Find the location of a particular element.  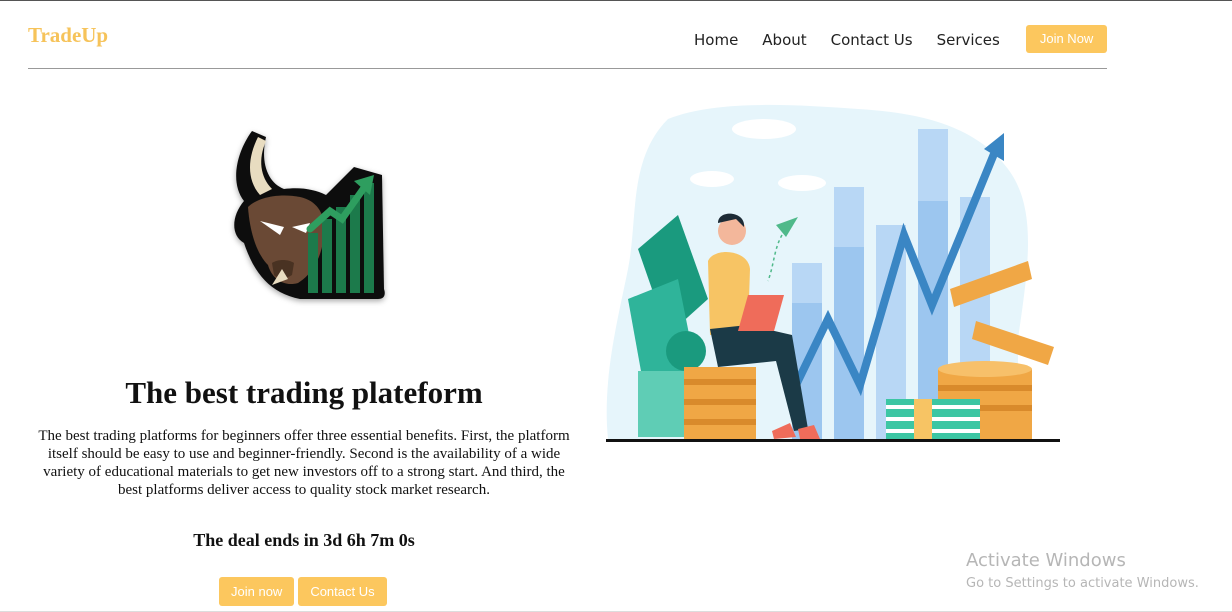

header-divider is located at coordinates (567, 68).